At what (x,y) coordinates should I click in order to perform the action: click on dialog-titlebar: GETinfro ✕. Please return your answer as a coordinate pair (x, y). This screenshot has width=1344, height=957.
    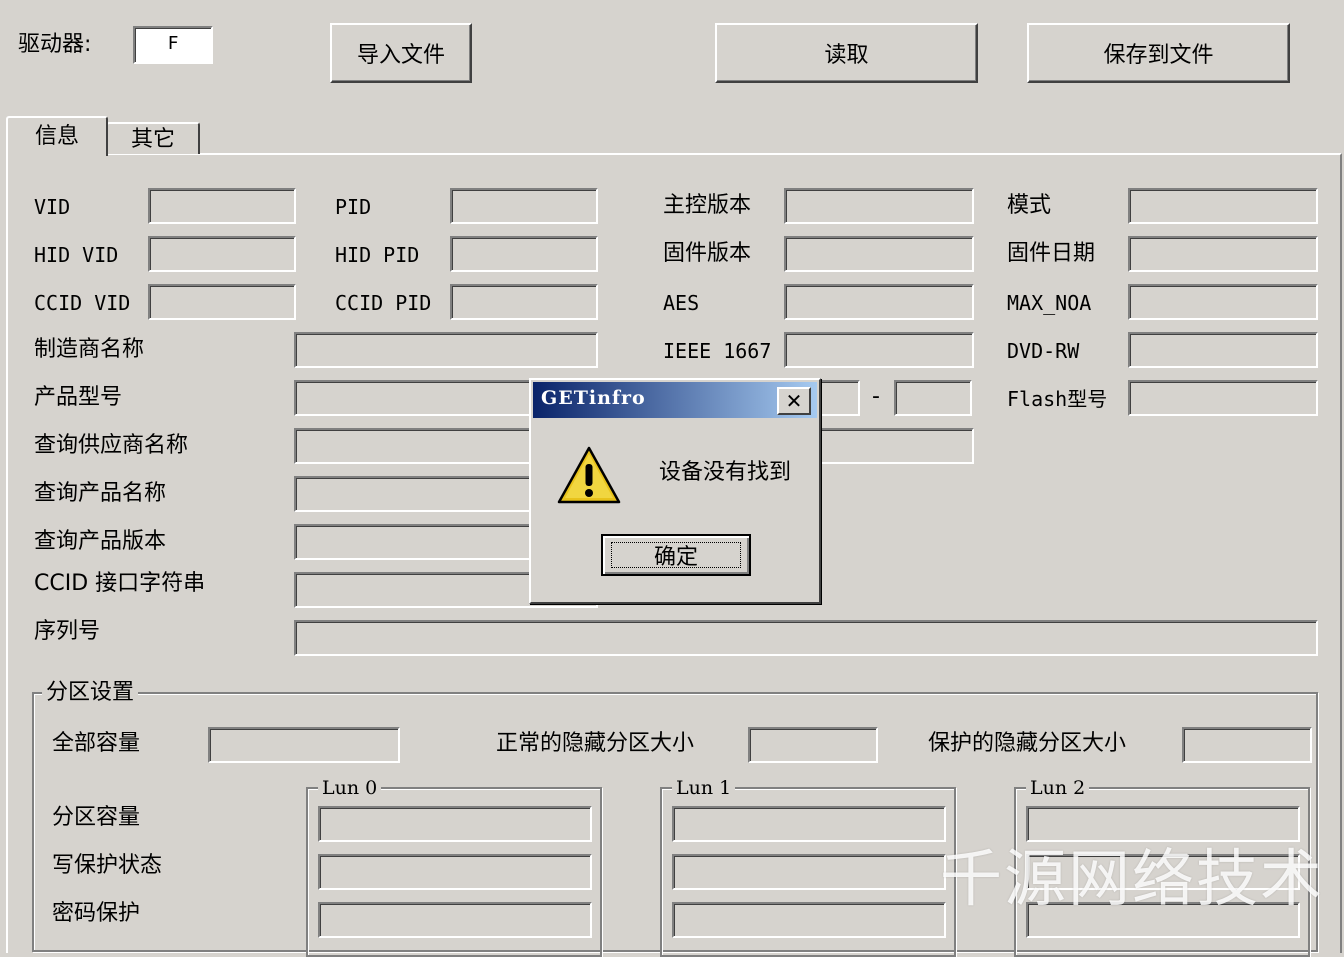
    Looking at the image, I should click on (675, 400).